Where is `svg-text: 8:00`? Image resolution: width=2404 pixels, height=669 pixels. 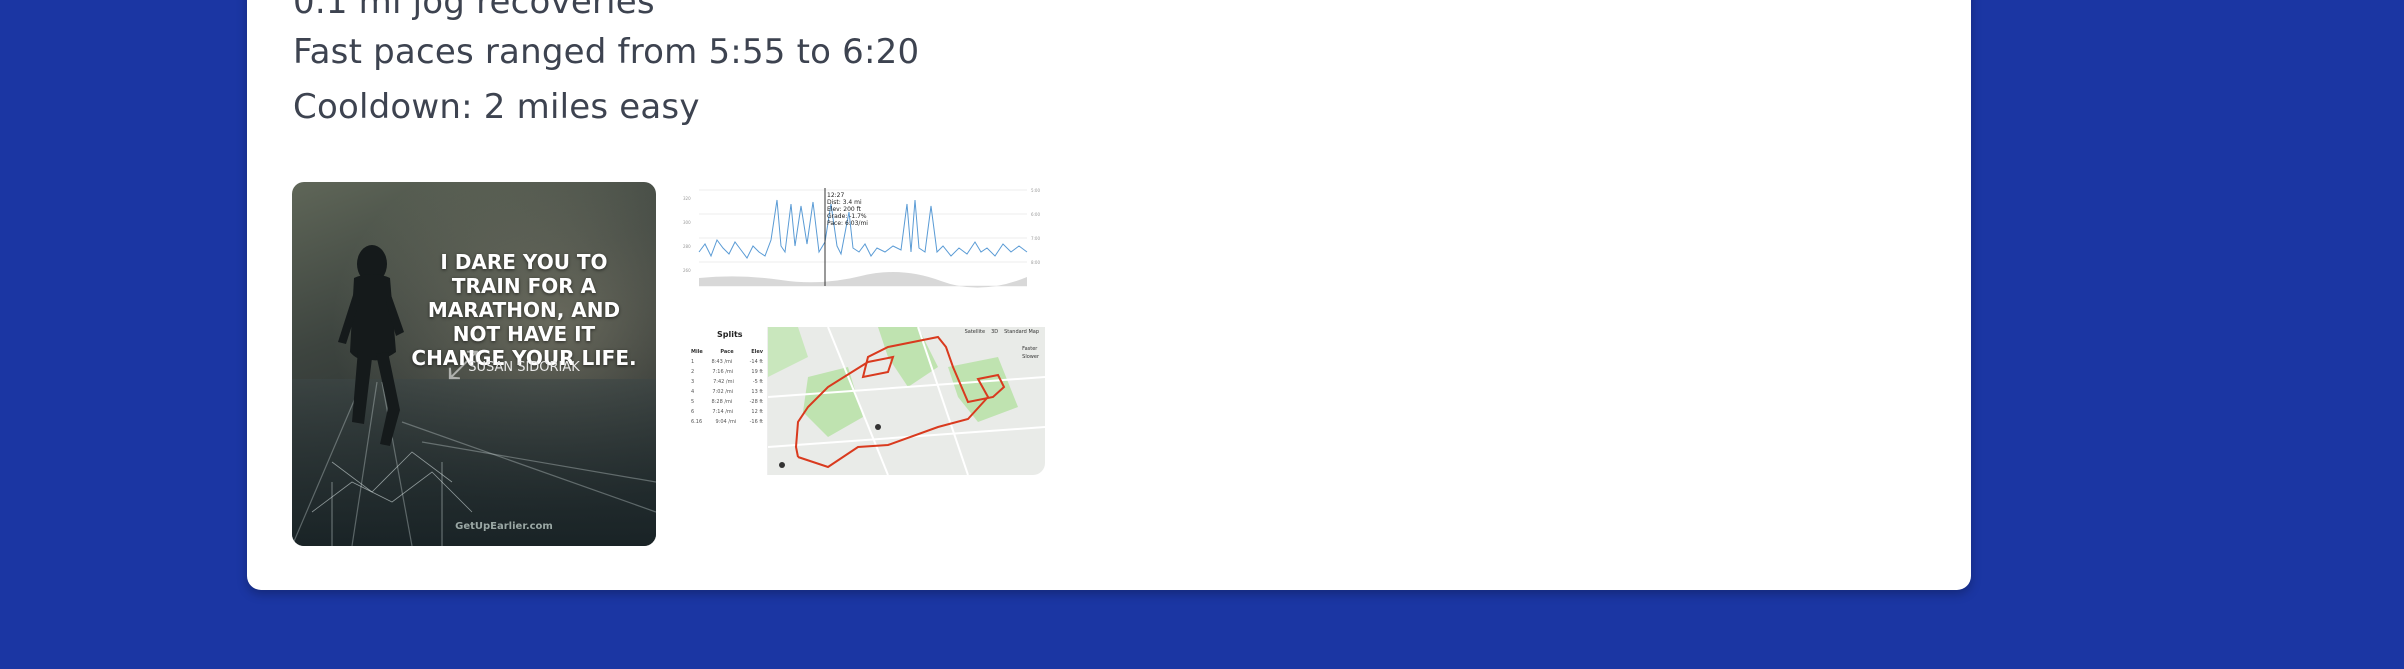
svg-text: 8:00 is located at coordinates (1035, 262).